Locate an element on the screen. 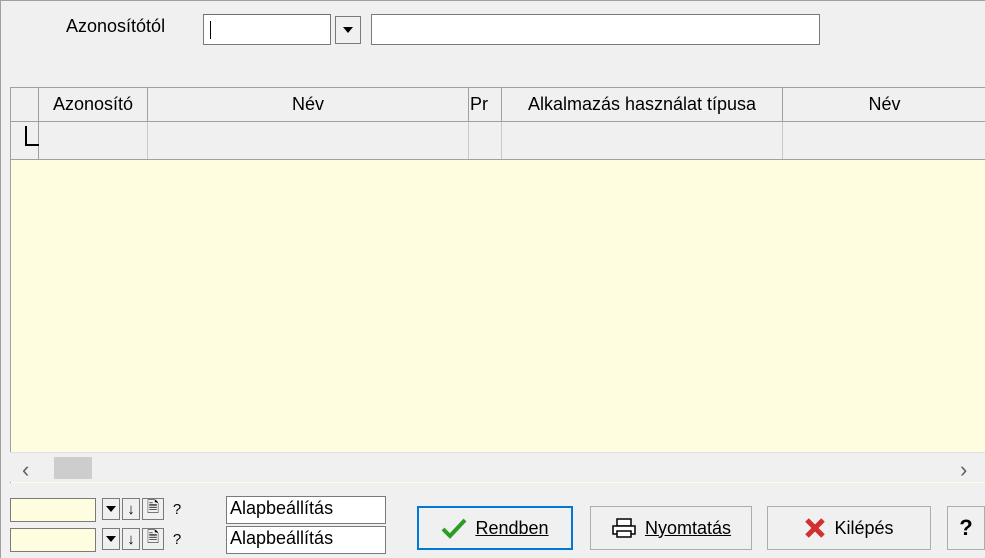  column-header-alkalmazas-hasznalat-tipusa: Alkalmazás használat típusa is located at coordinates (642, 104).